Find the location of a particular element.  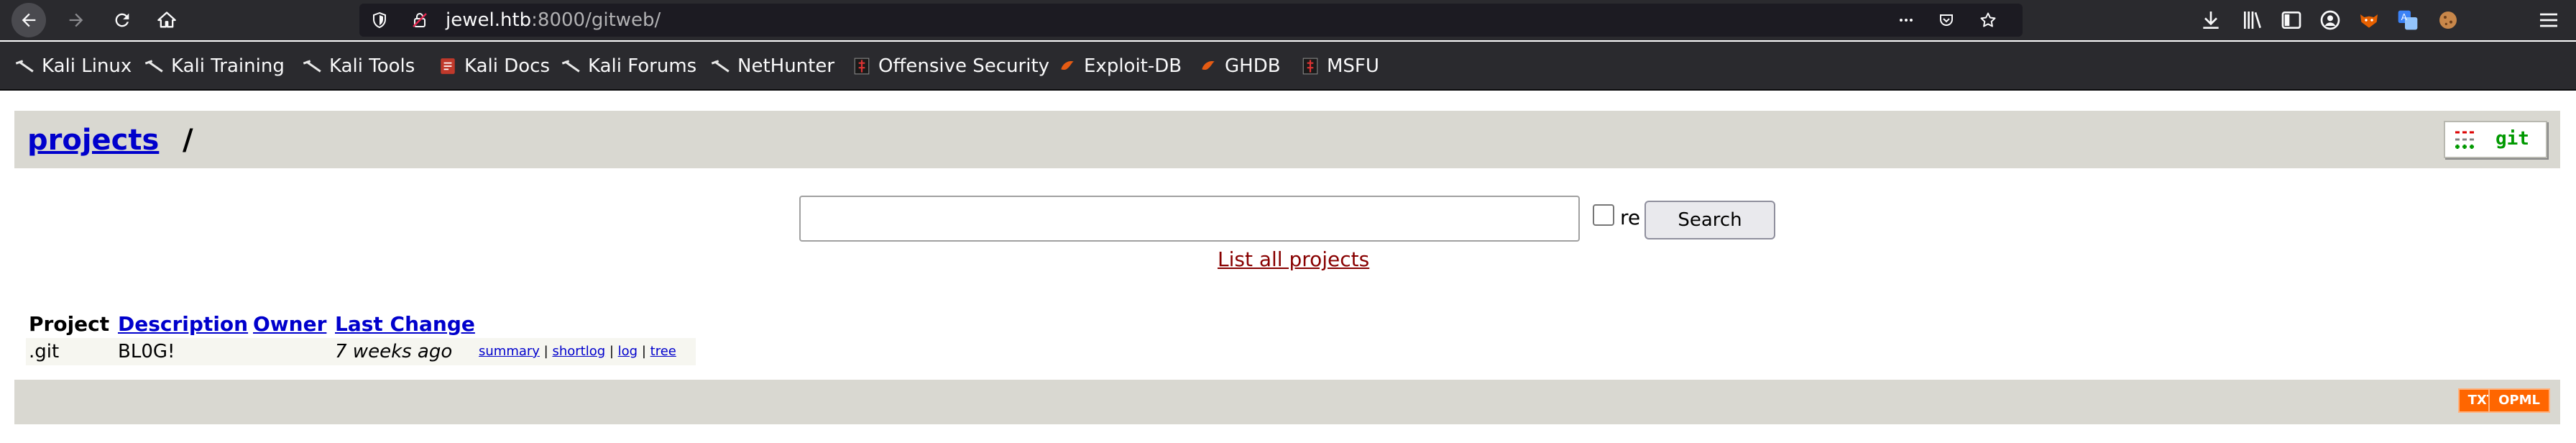

browser-toolbar: jewel.htb:8000/gitweb/ A is located at coordinates (1288, 20).